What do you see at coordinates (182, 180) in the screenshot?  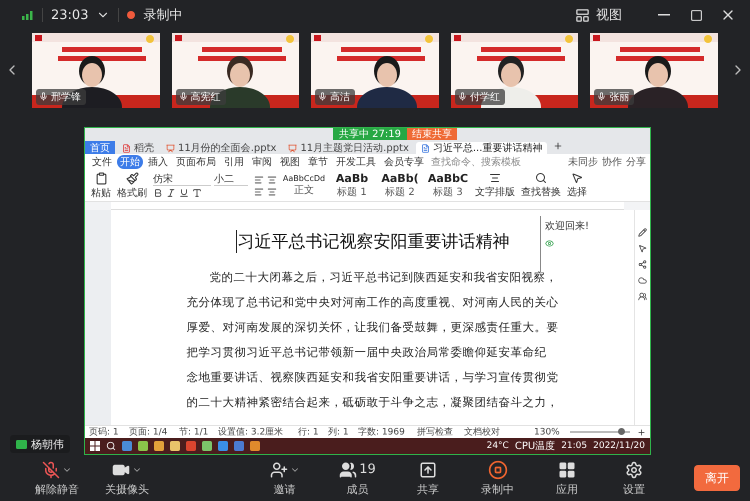 I see `font-select: 仿宋` at bounding box center [182, 180].